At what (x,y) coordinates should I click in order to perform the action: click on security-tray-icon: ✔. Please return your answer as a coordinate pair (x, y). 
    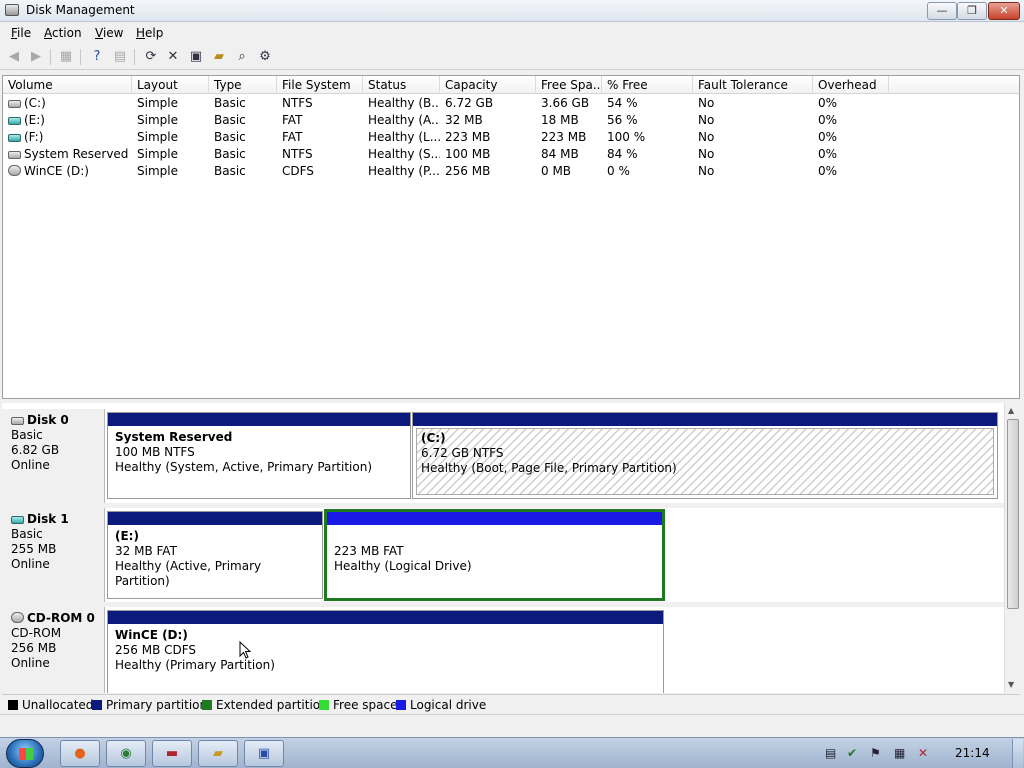
    Looking at the image, I should click on (852, 753).